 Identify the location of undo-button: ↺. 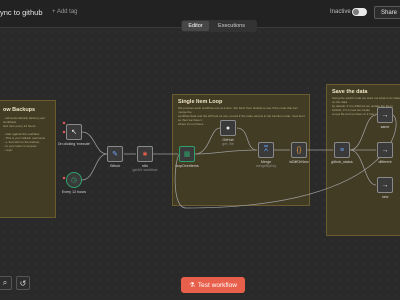
(23, 283).